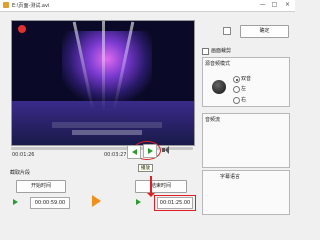  What do you see at coordinates (218, 64) in the screenshot?
I see `audio-channel-label: 源音频模式` at bounding box center [218, 64].